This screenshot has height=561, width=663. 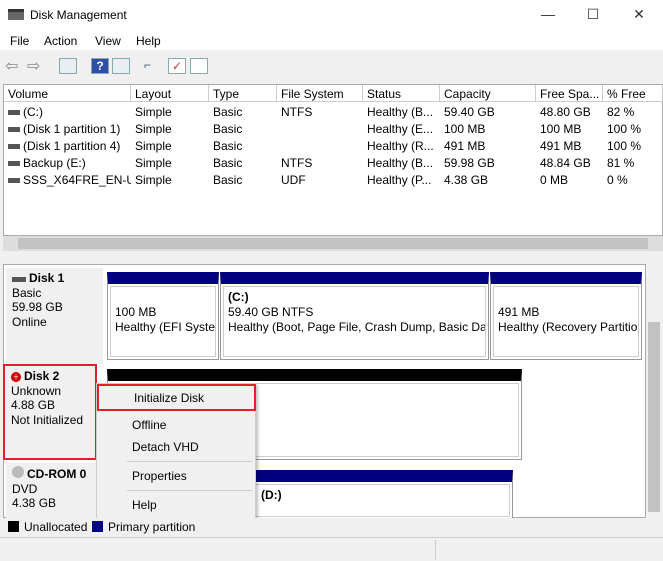 I want to click on col-volume: Volume, so click(x=67, y=93).